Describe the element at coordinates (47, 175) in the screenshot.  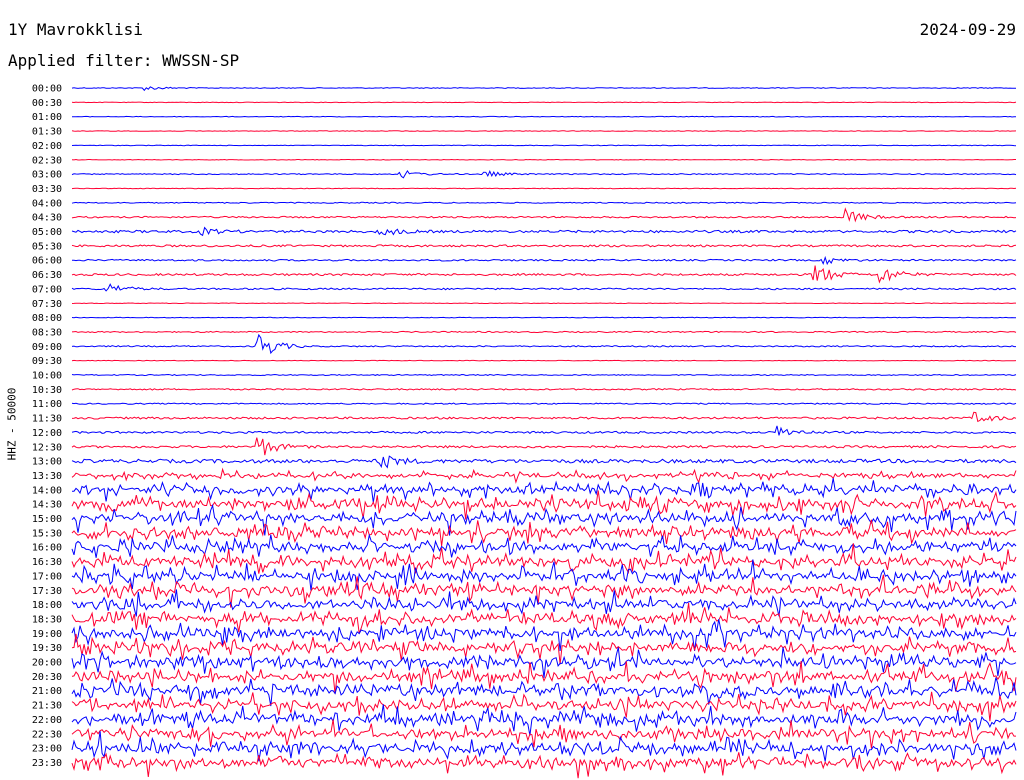
I see `row-time-label: 03:00` at that location.